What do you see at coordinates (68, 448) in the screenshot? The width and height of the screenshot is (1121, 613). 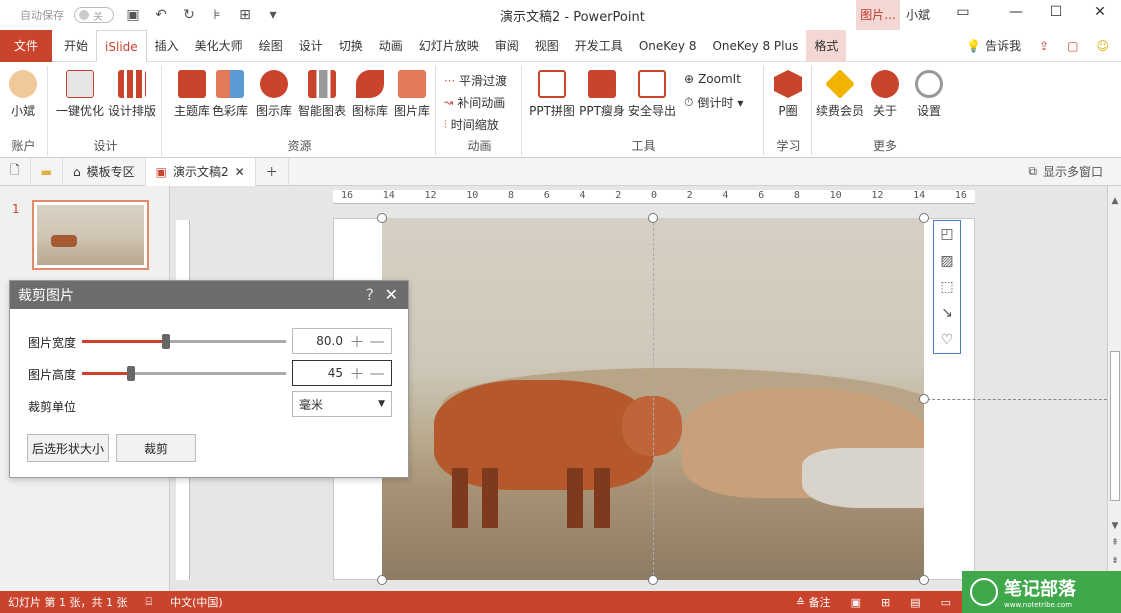 I see `fit-shape-size-button: 后选形状大小` at bounding box center [68, 448].